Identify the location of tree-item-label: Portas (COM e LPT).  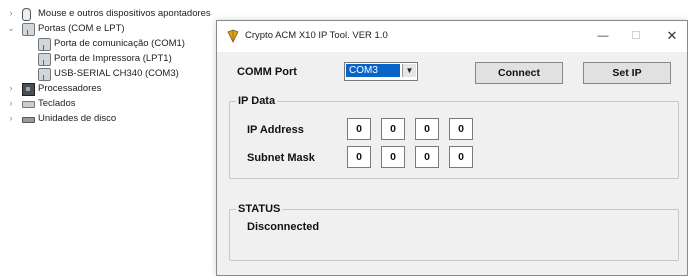
(81, 28).